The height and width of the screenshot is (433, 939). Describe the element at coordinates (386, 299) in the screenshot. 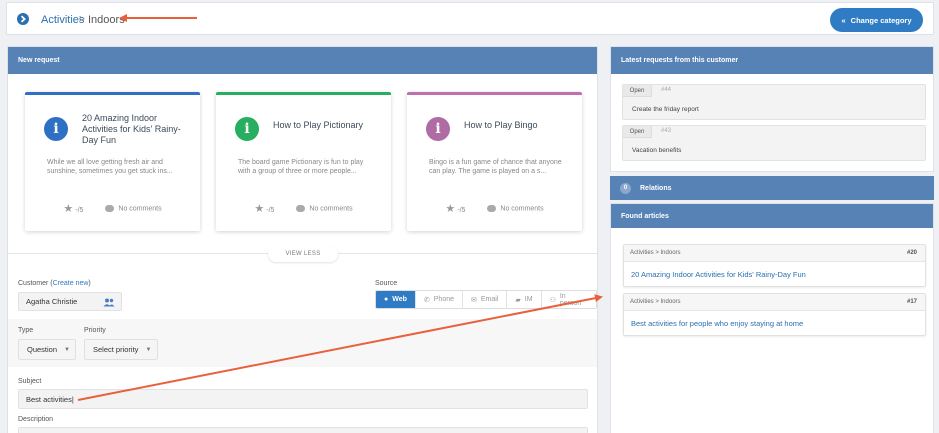

I see `globe-icon: ●` at that location.